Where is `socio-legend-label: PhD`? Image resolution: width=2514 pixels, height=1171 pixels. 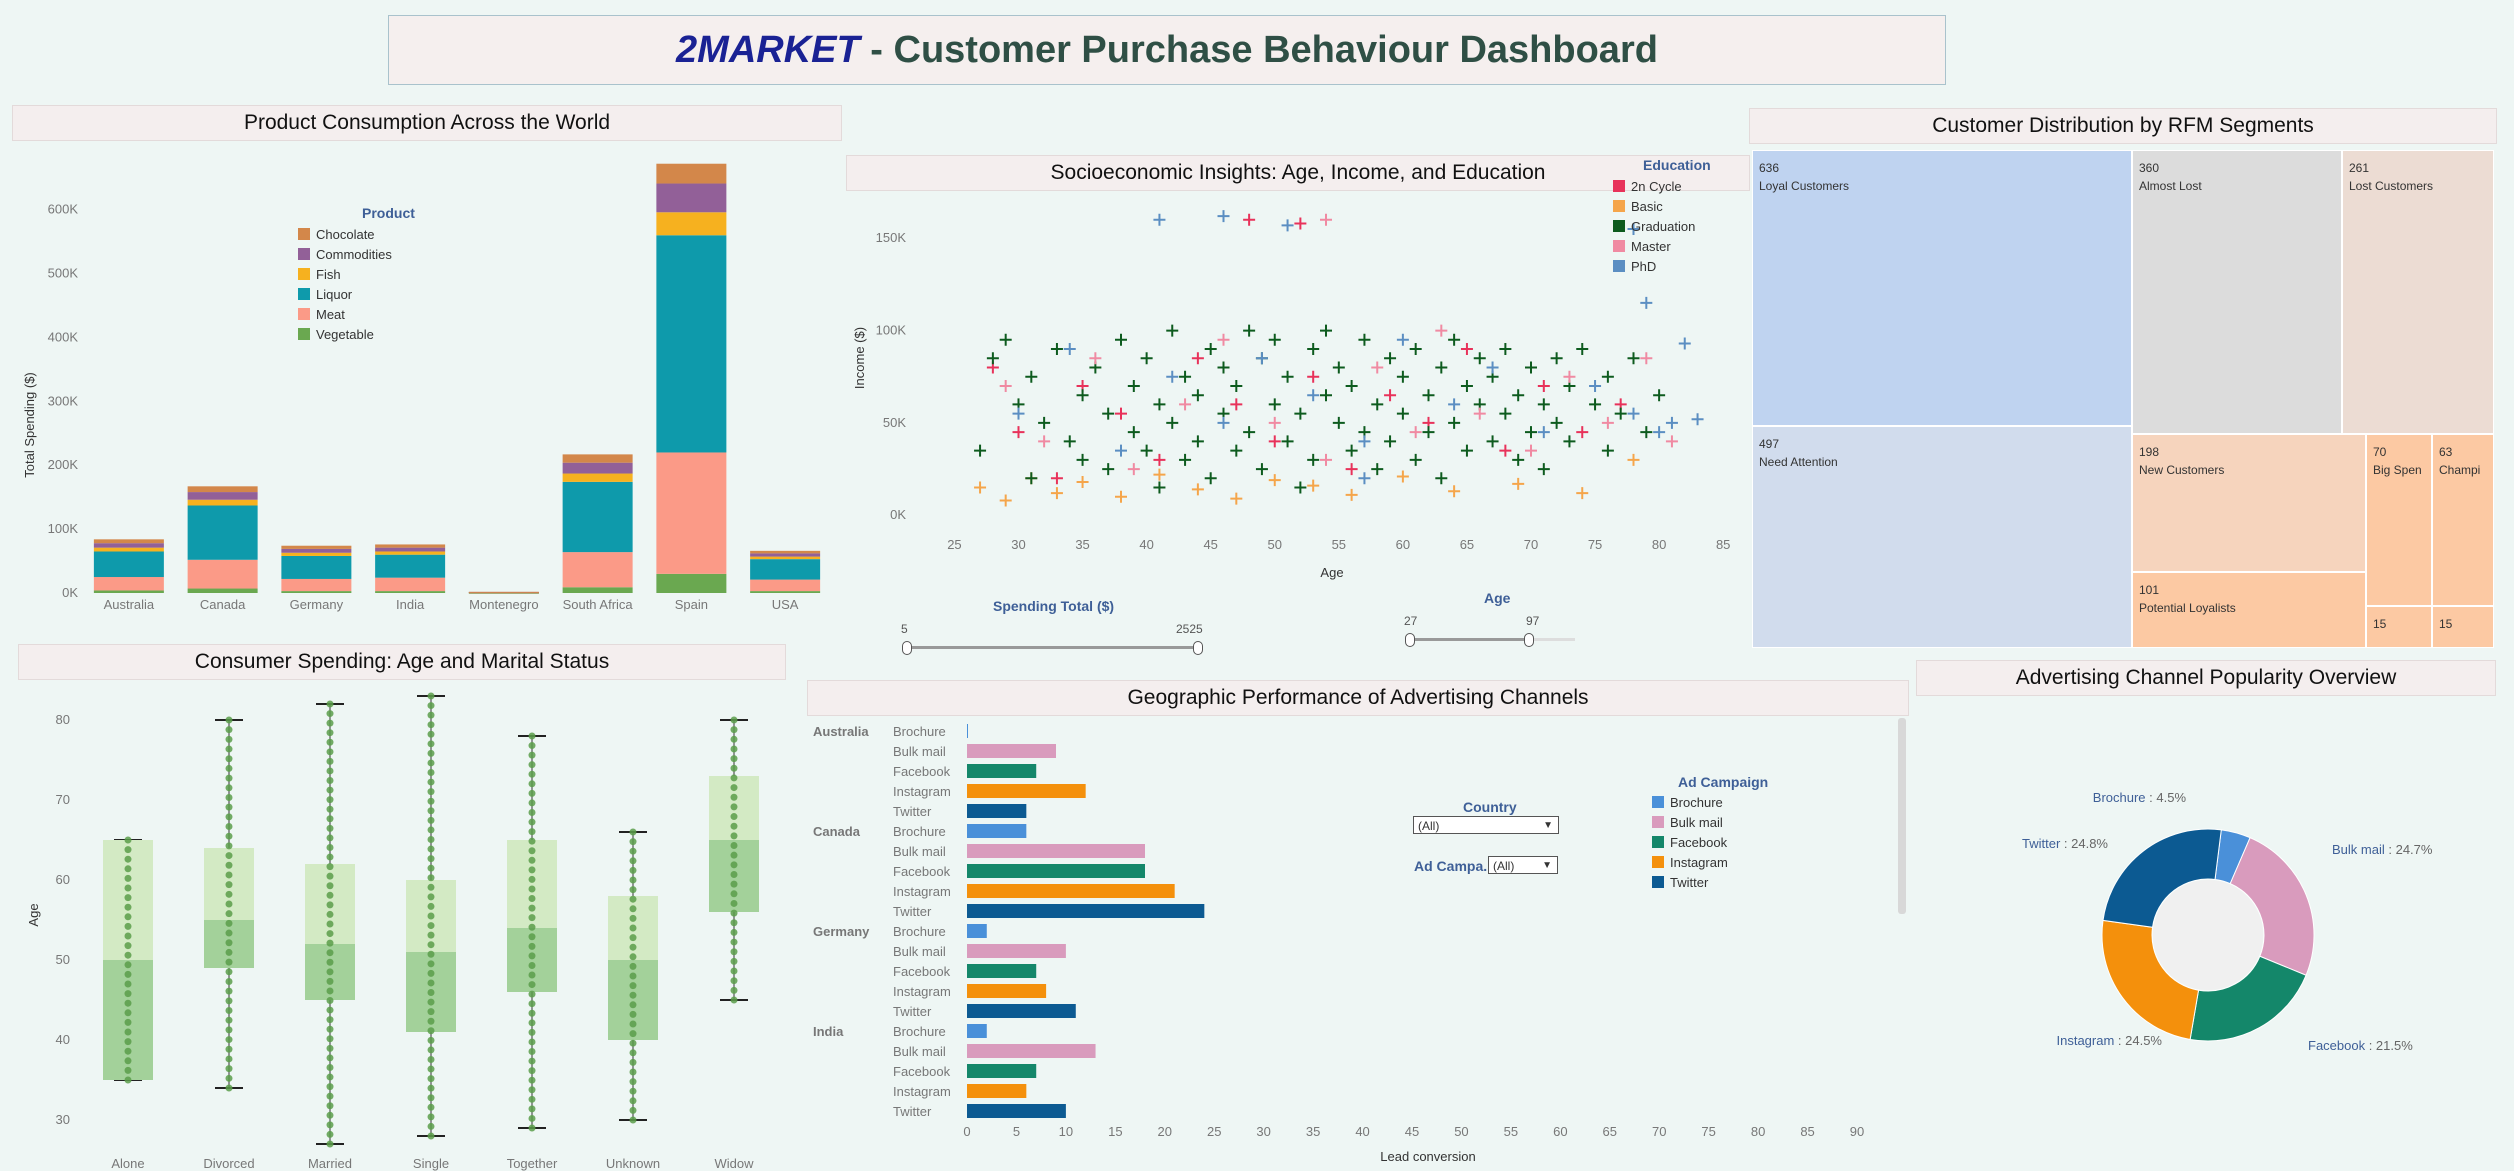
socio-legend-label: PhD is located at coordinates (1643, 266).